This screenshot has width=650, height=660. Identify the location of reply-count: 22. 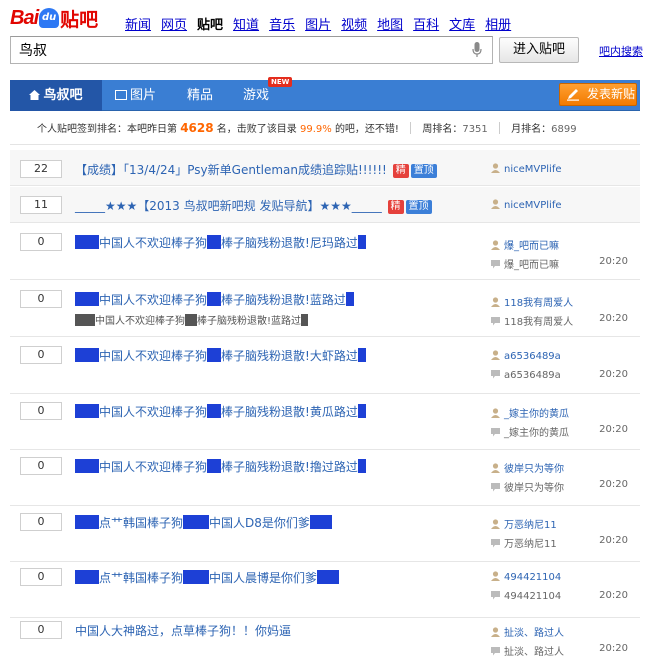
(41, 169).